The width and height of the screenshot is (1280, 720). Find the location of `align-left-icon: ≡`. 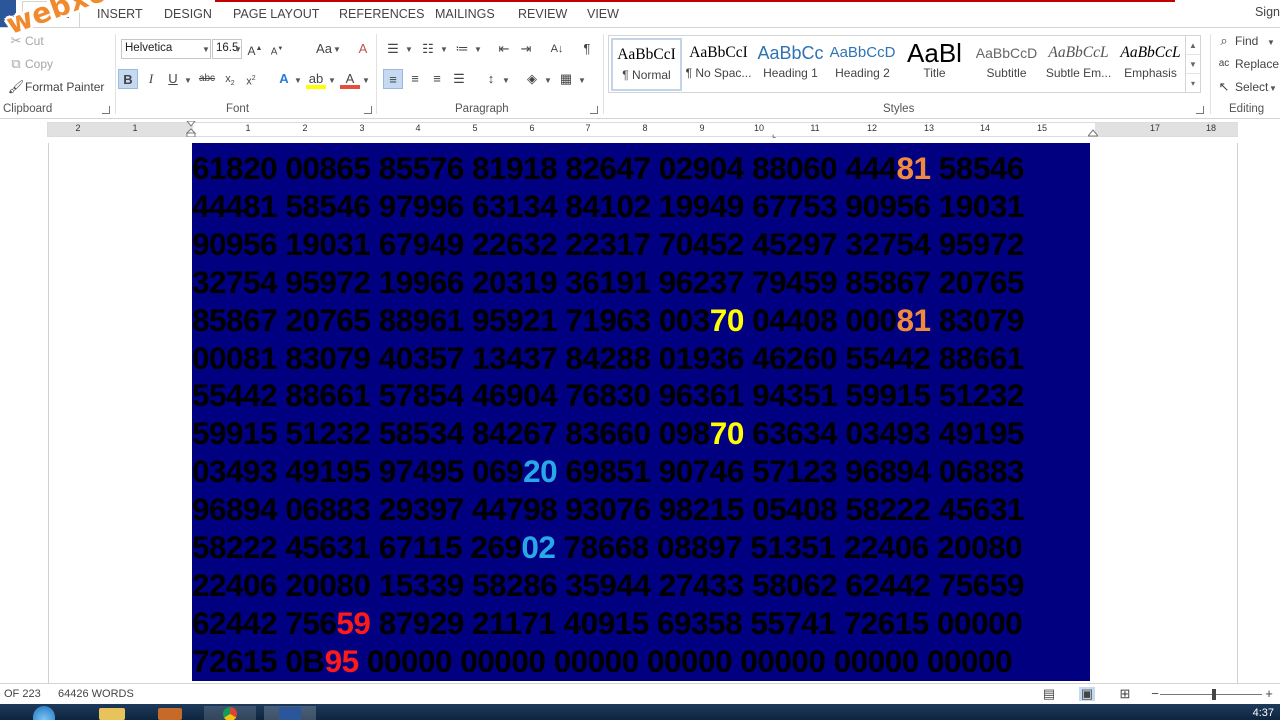

align-left-icon: ≡ is located at coordinates (393, 79).